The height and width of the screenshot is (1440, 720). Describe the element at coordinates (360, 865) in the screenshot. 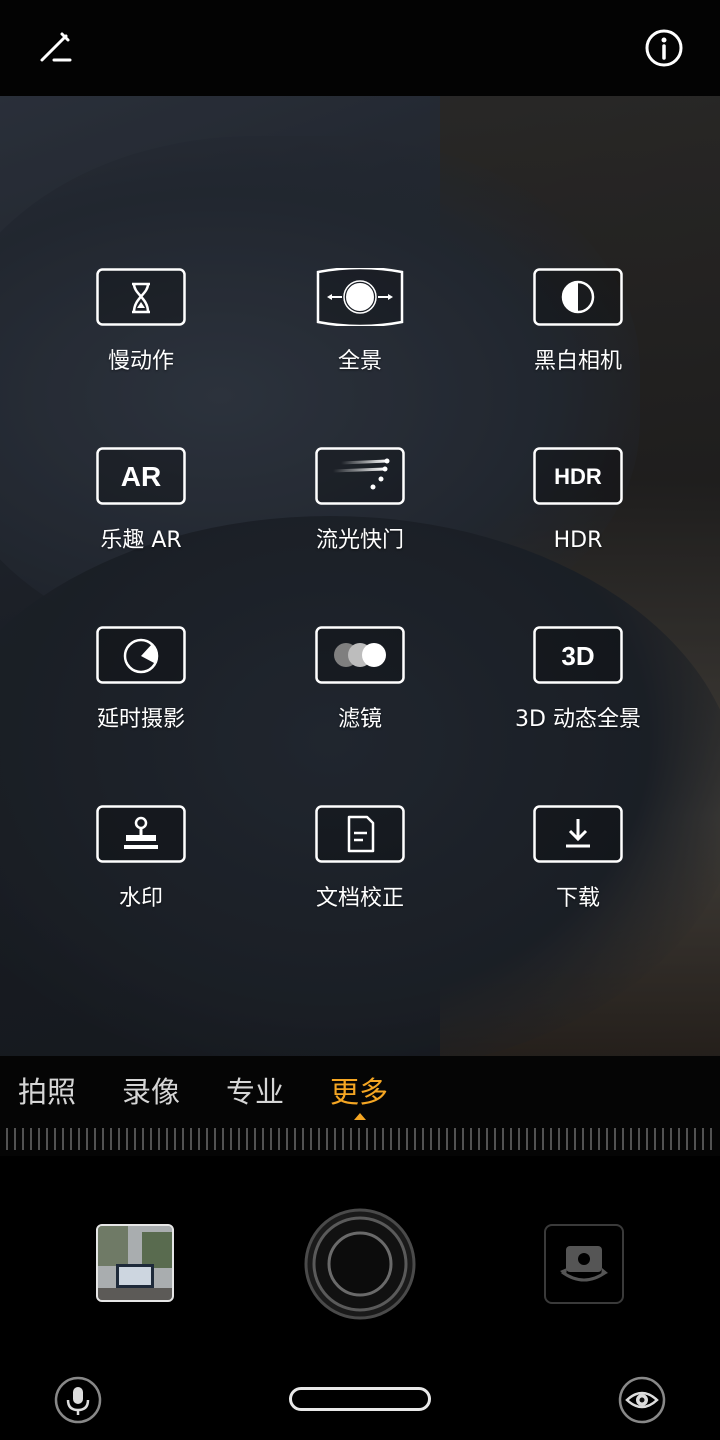

I see `mode-document-correction: 文档校正` at that location.